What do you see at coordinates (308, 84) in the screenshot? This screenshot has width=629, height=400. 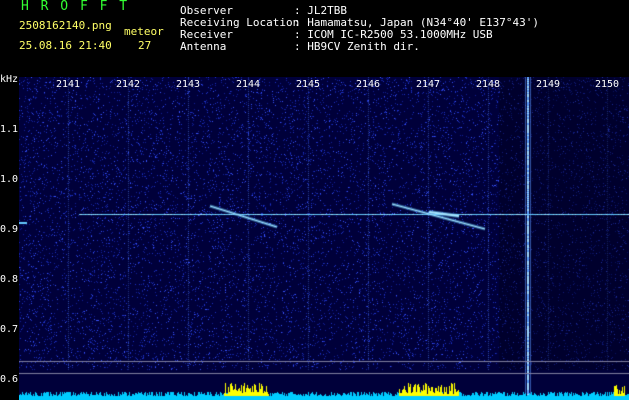 I see `x-tick-label: 2145` at bounding box center [308, 84].